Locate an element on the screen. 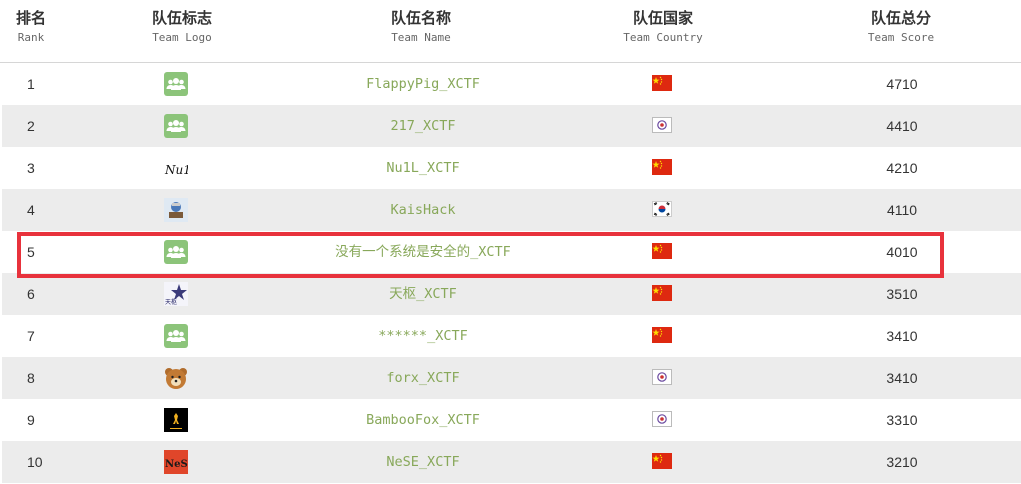  rank-cell: 1 is located at coordinates (31, 84).